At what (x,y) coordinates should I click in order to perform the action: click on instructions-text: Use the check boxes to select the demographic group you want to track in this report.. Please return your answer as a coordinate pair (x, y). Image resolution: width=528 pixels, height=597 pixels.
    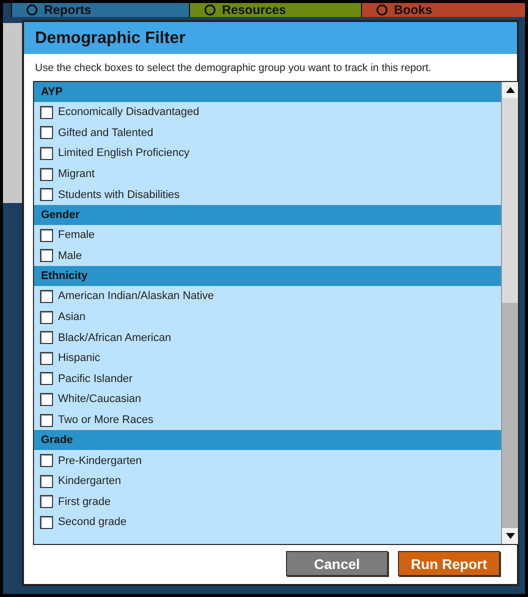
    Looking at the image, I should click on (233, 68).